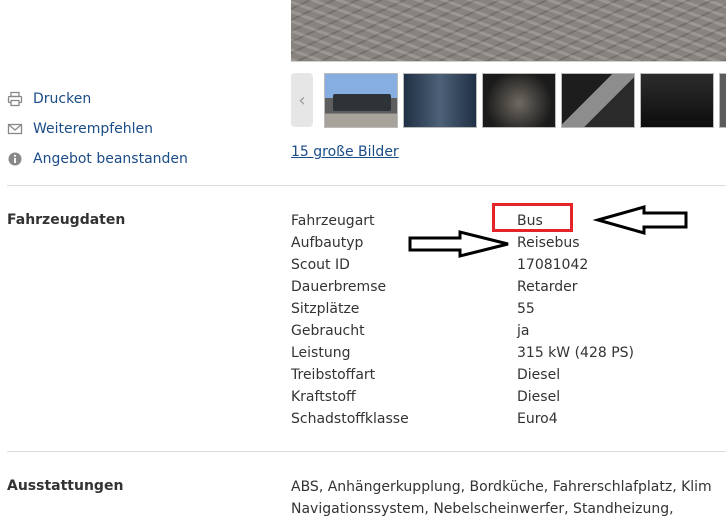 This screenshot has width=726, height=520. I want to click on annotation-overlay, so click(548, 231).